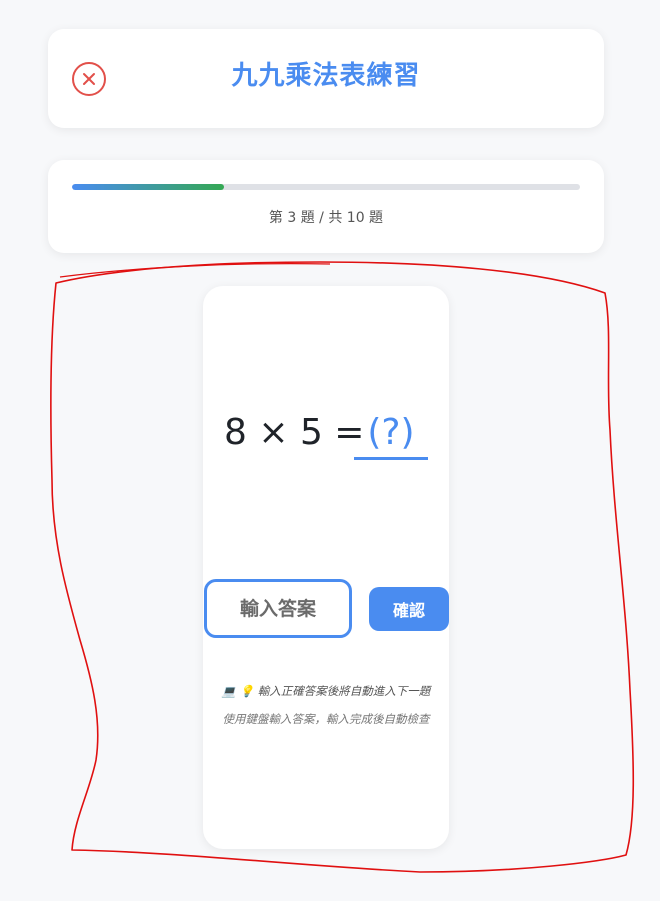 This screenshot has height=901, width=660. What do you see at coordinates (326, 719) in the screenshot?
I see `hint-subtext: 使用鍵盤輸入答案，輸入完成後自動檢查` at bounding box center [326, 719].